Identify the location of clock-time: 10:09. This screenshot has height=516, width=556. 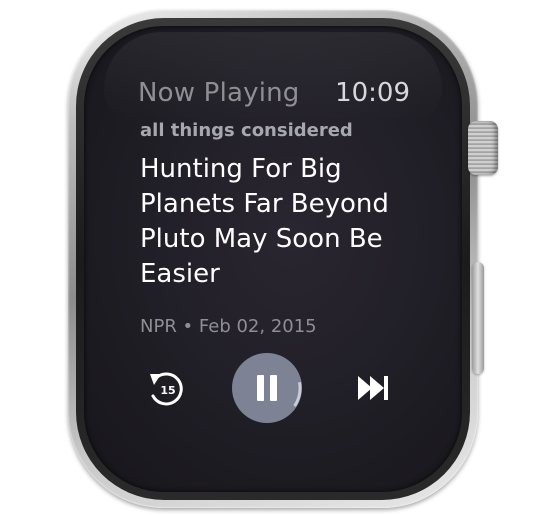
(372, 93).